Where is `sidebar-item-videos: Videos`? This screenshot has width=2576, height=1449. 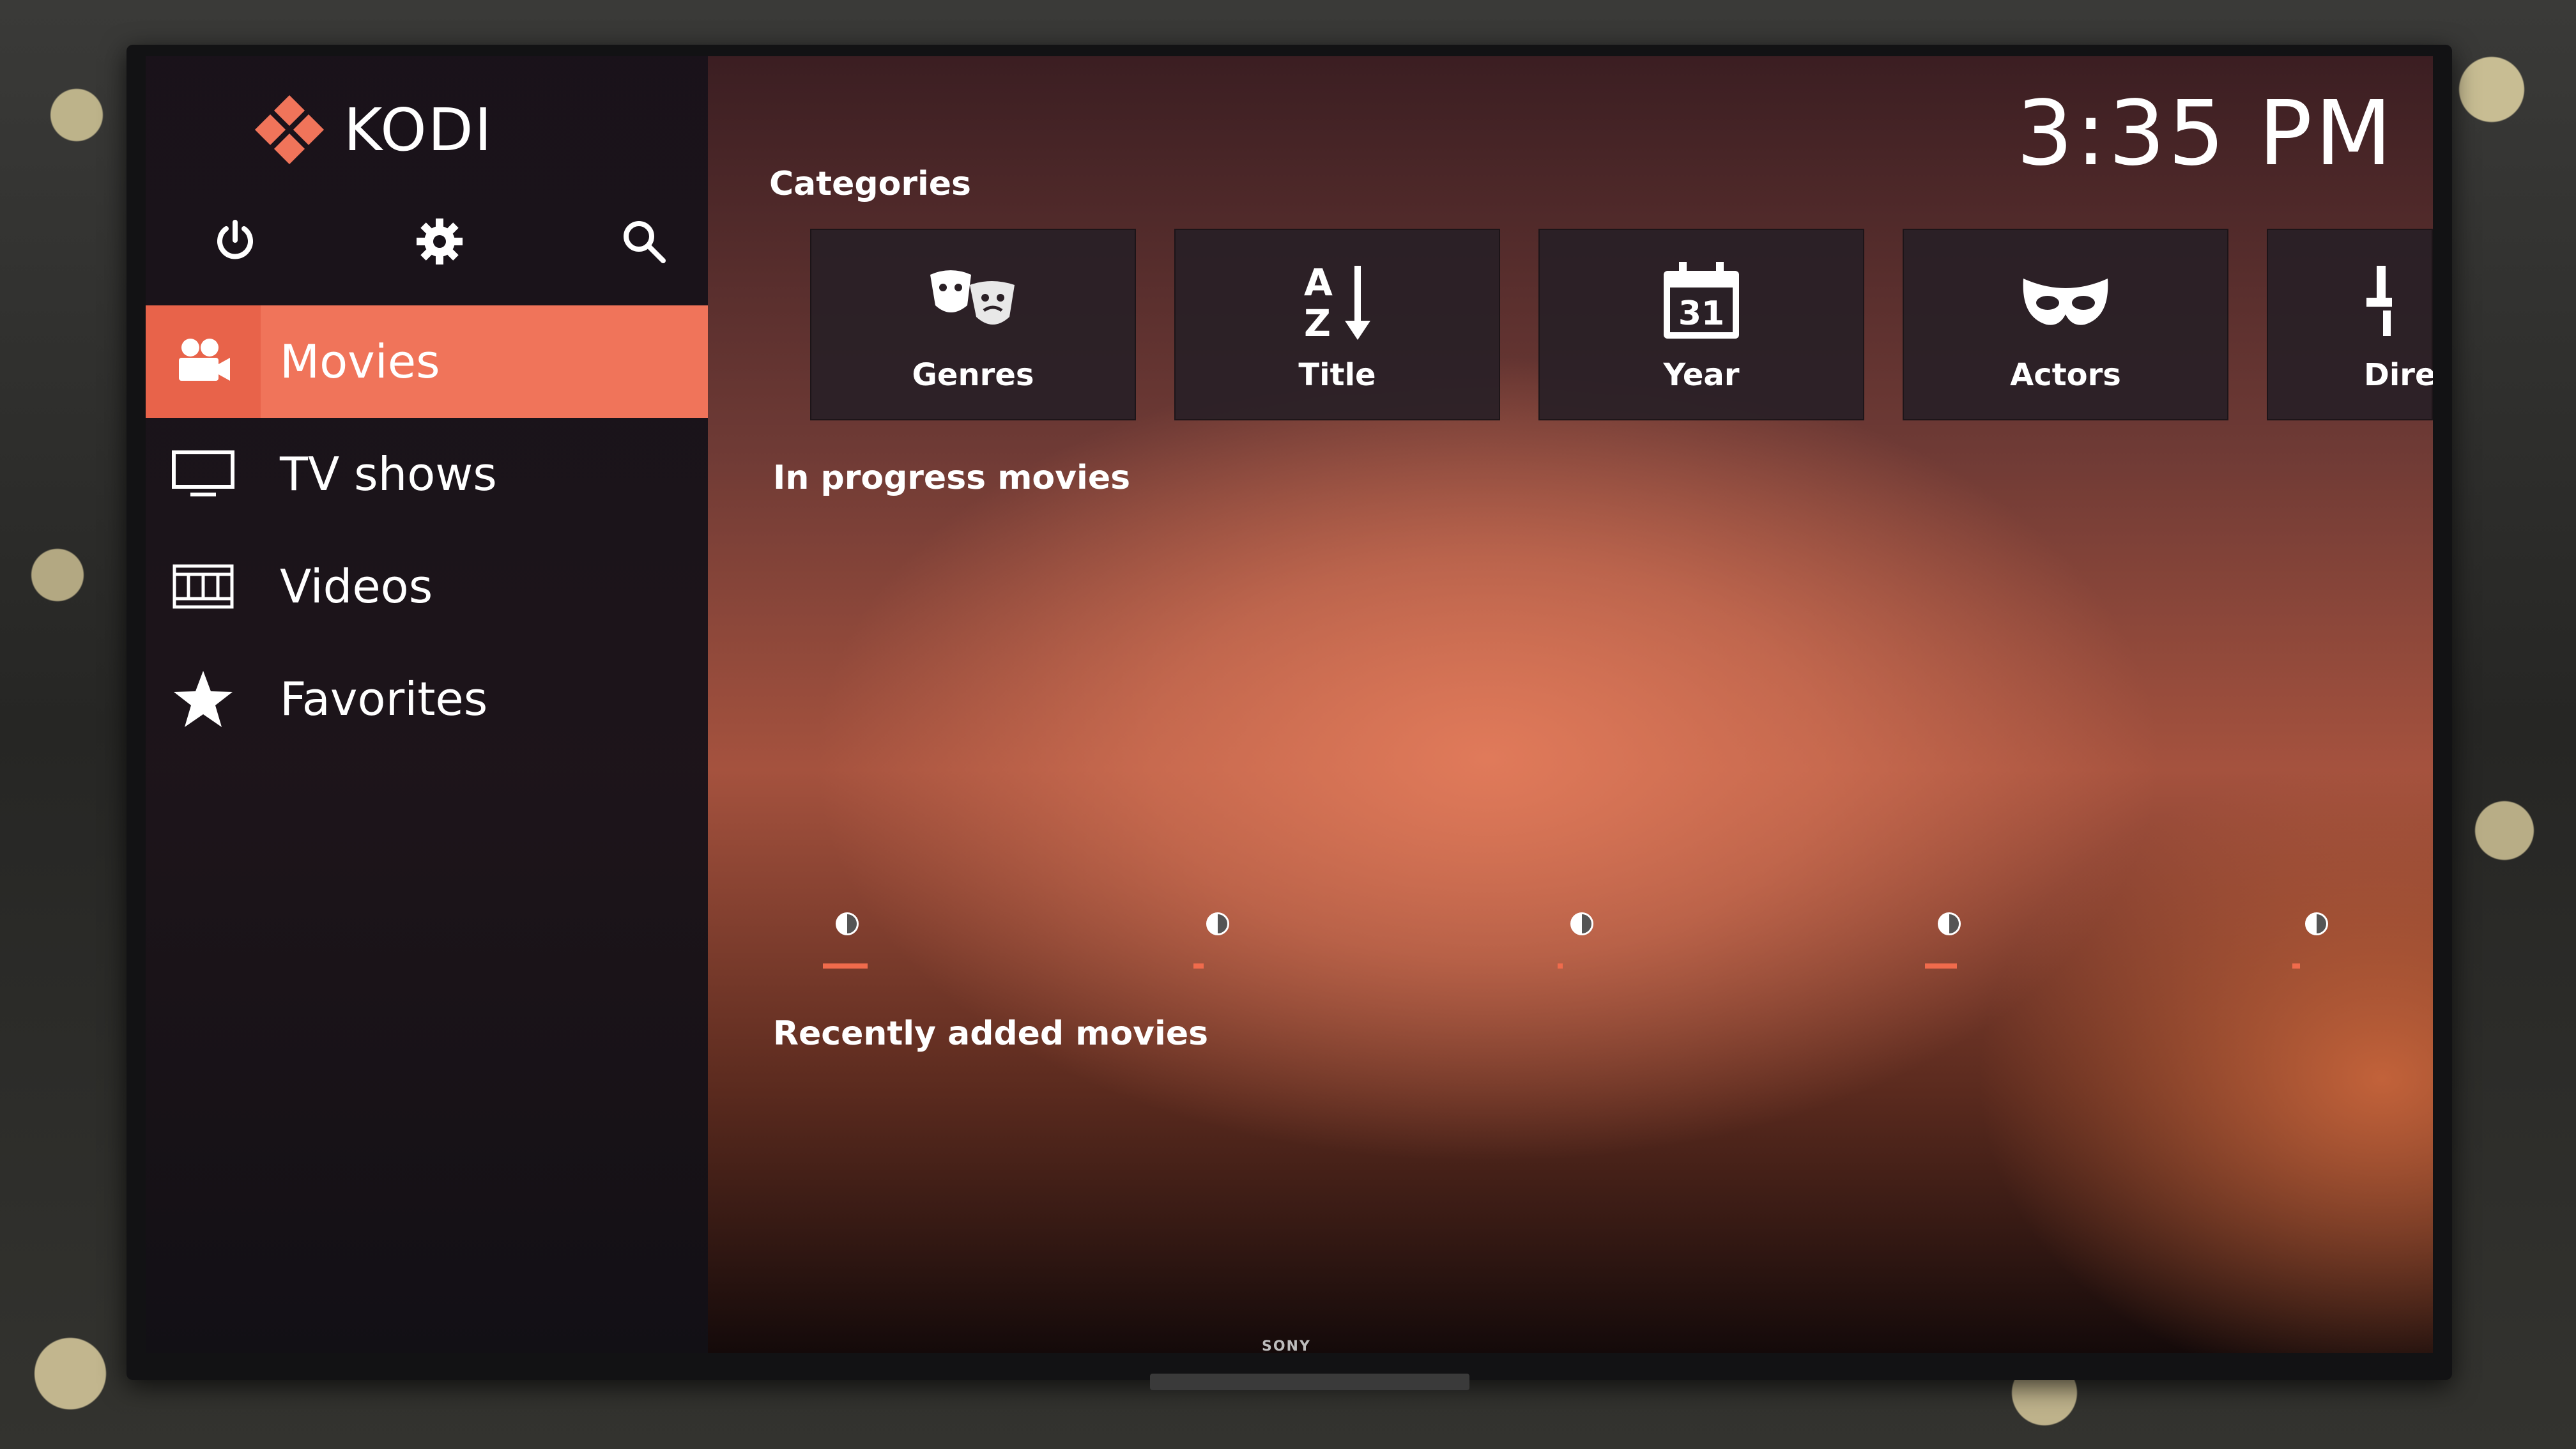 sidebar-item-videos: Videos is located at coordinates (427, 586).